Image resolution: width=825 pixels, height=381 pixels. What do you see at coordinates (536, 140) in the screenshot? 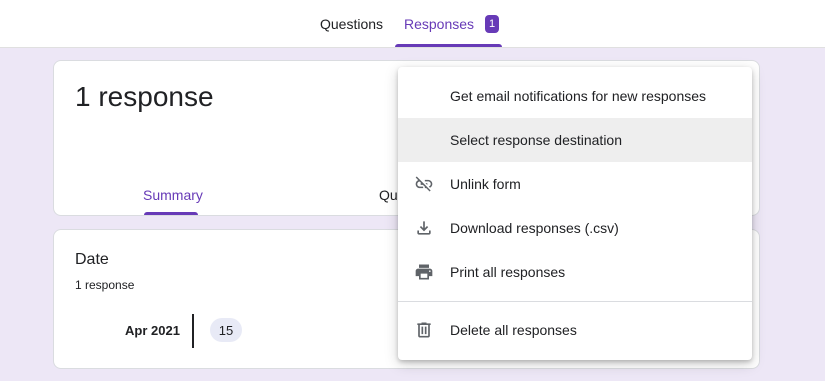
I see `menu-item-label: Select response destination` at bounding box center [536, 140].